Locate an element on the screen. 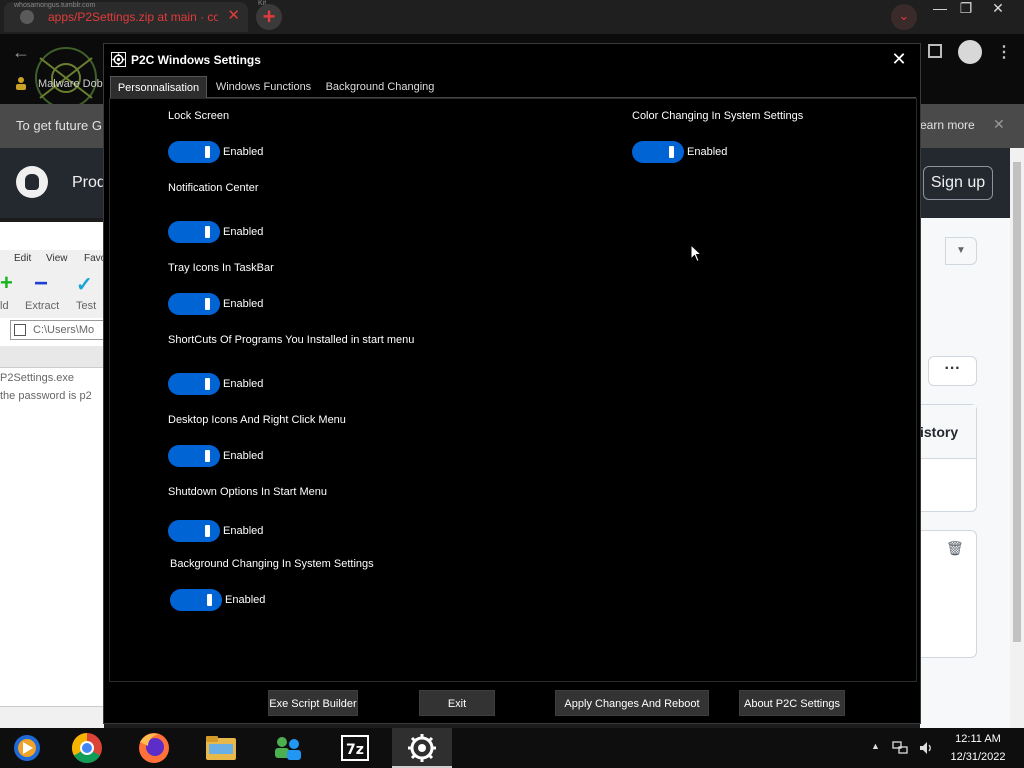 The image size is (1024, 768). network-icon is located at coordinates (900, 748).